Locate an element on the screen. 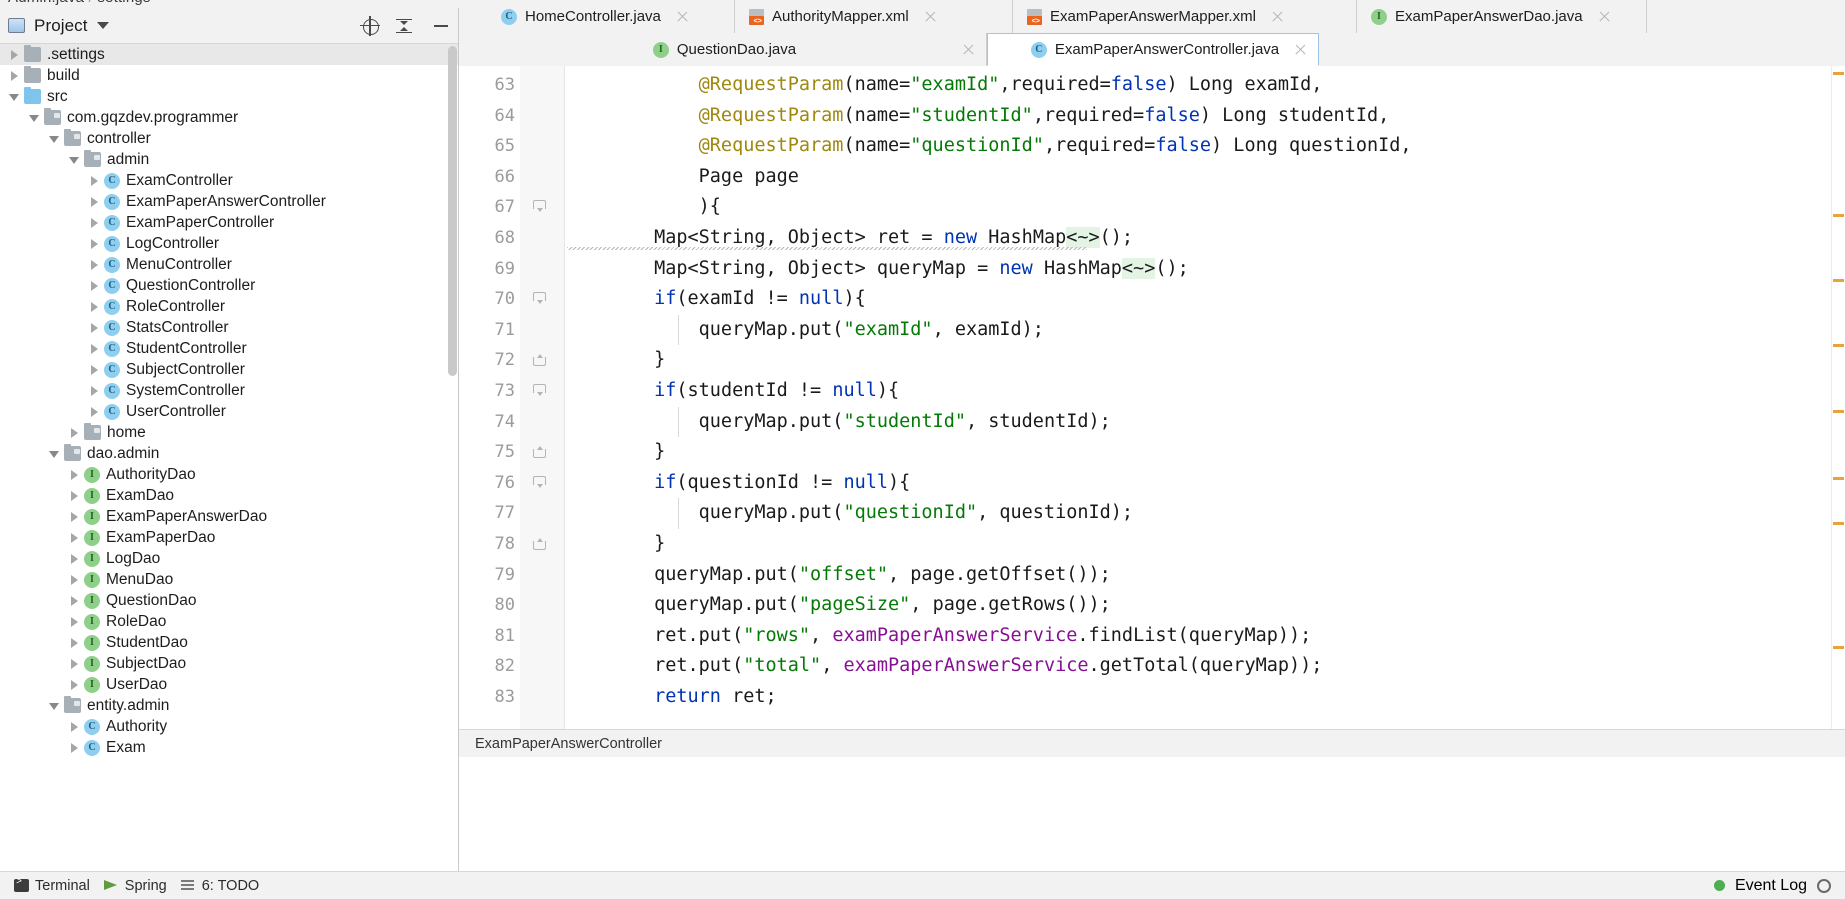 The image size is (1845, 899). tree-item-menucontroller: C MenuController is located at coordinates (229, 264).